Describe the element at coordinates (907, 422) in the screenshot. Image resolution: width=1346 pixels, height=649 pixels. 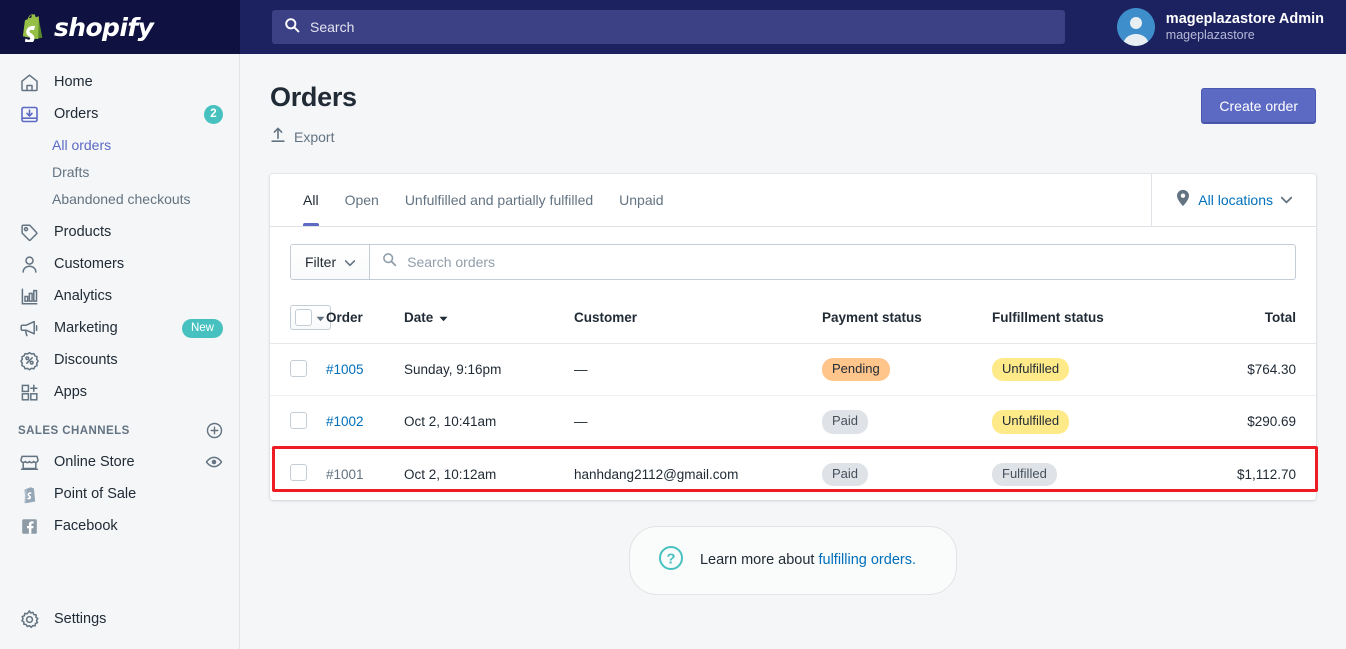
I see `cell-payment-status: Paid` at that location.